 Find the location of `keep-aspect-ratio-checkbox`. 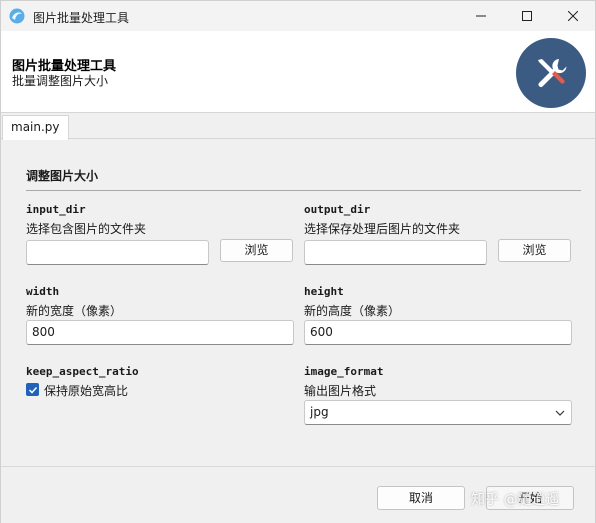

keep-aspect-ratio-checkbox is located at coordinates (32, 389).